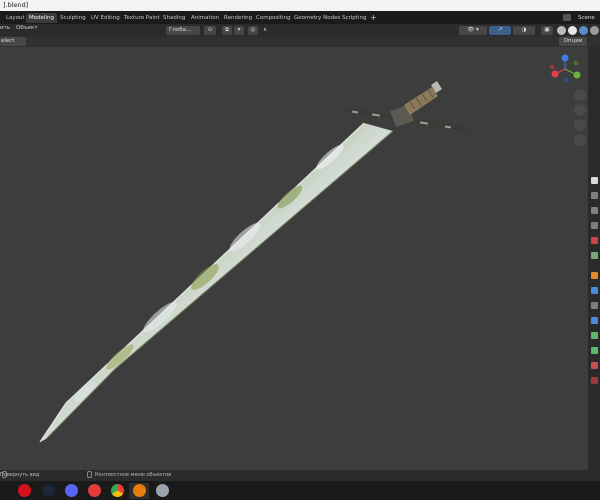 The width and height of the screenshot is (600, 500). I want to click on app-icon, so click(94, 490).